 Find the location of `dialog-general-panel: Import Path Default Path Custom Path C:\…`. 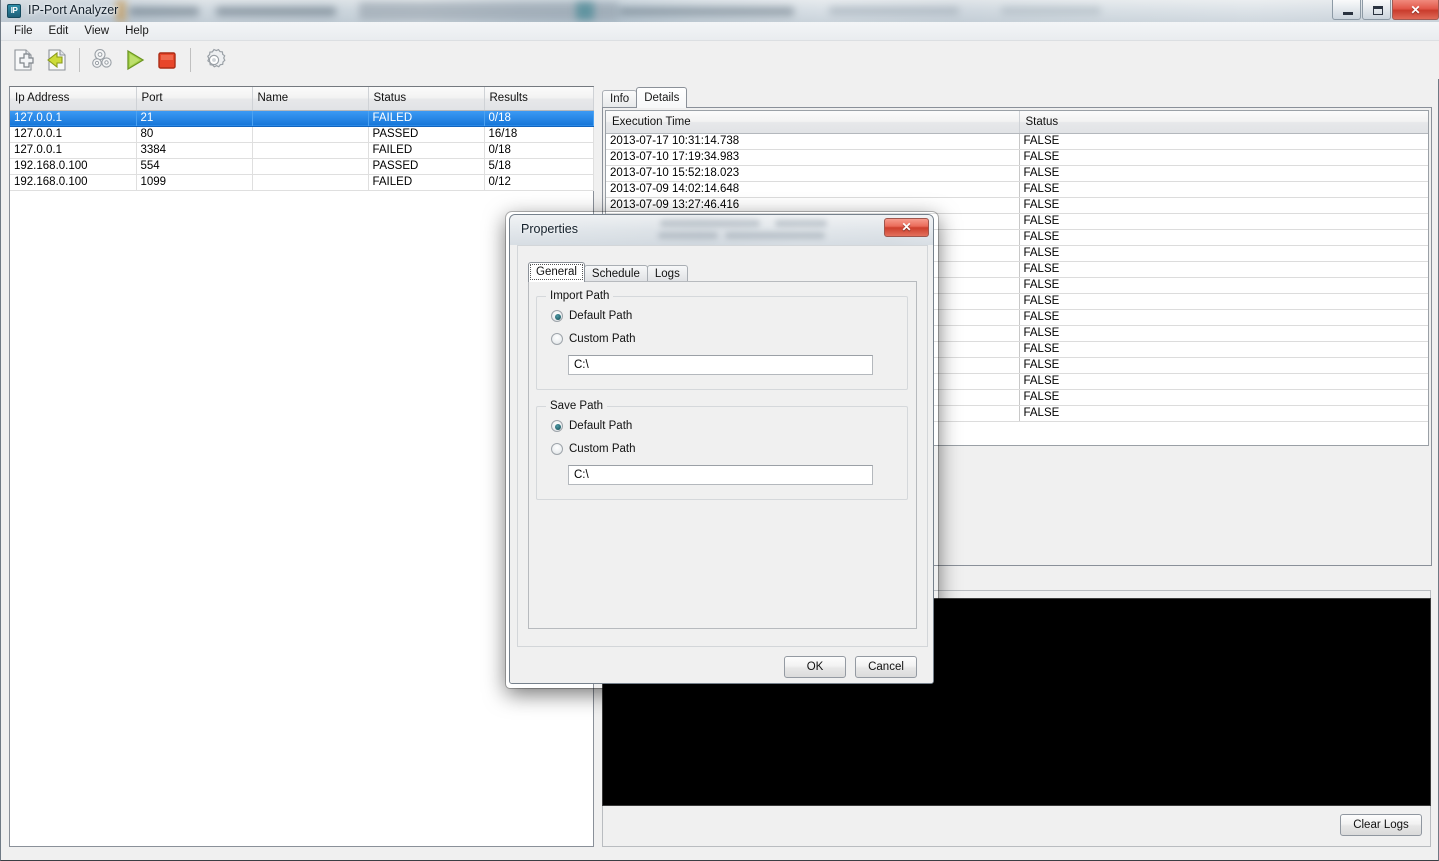

dialog-general-panel: Import Path Default Path Custom Path C:\… is located at coordinates (722, 455).